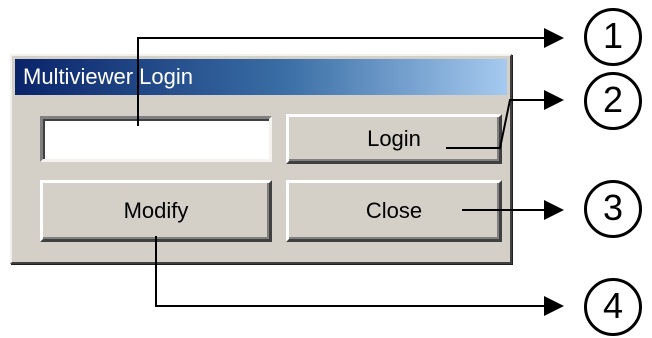 The height and width of the screenshot is (338, 652). I want to click on callout-number-2: 2, so click(613, 101).